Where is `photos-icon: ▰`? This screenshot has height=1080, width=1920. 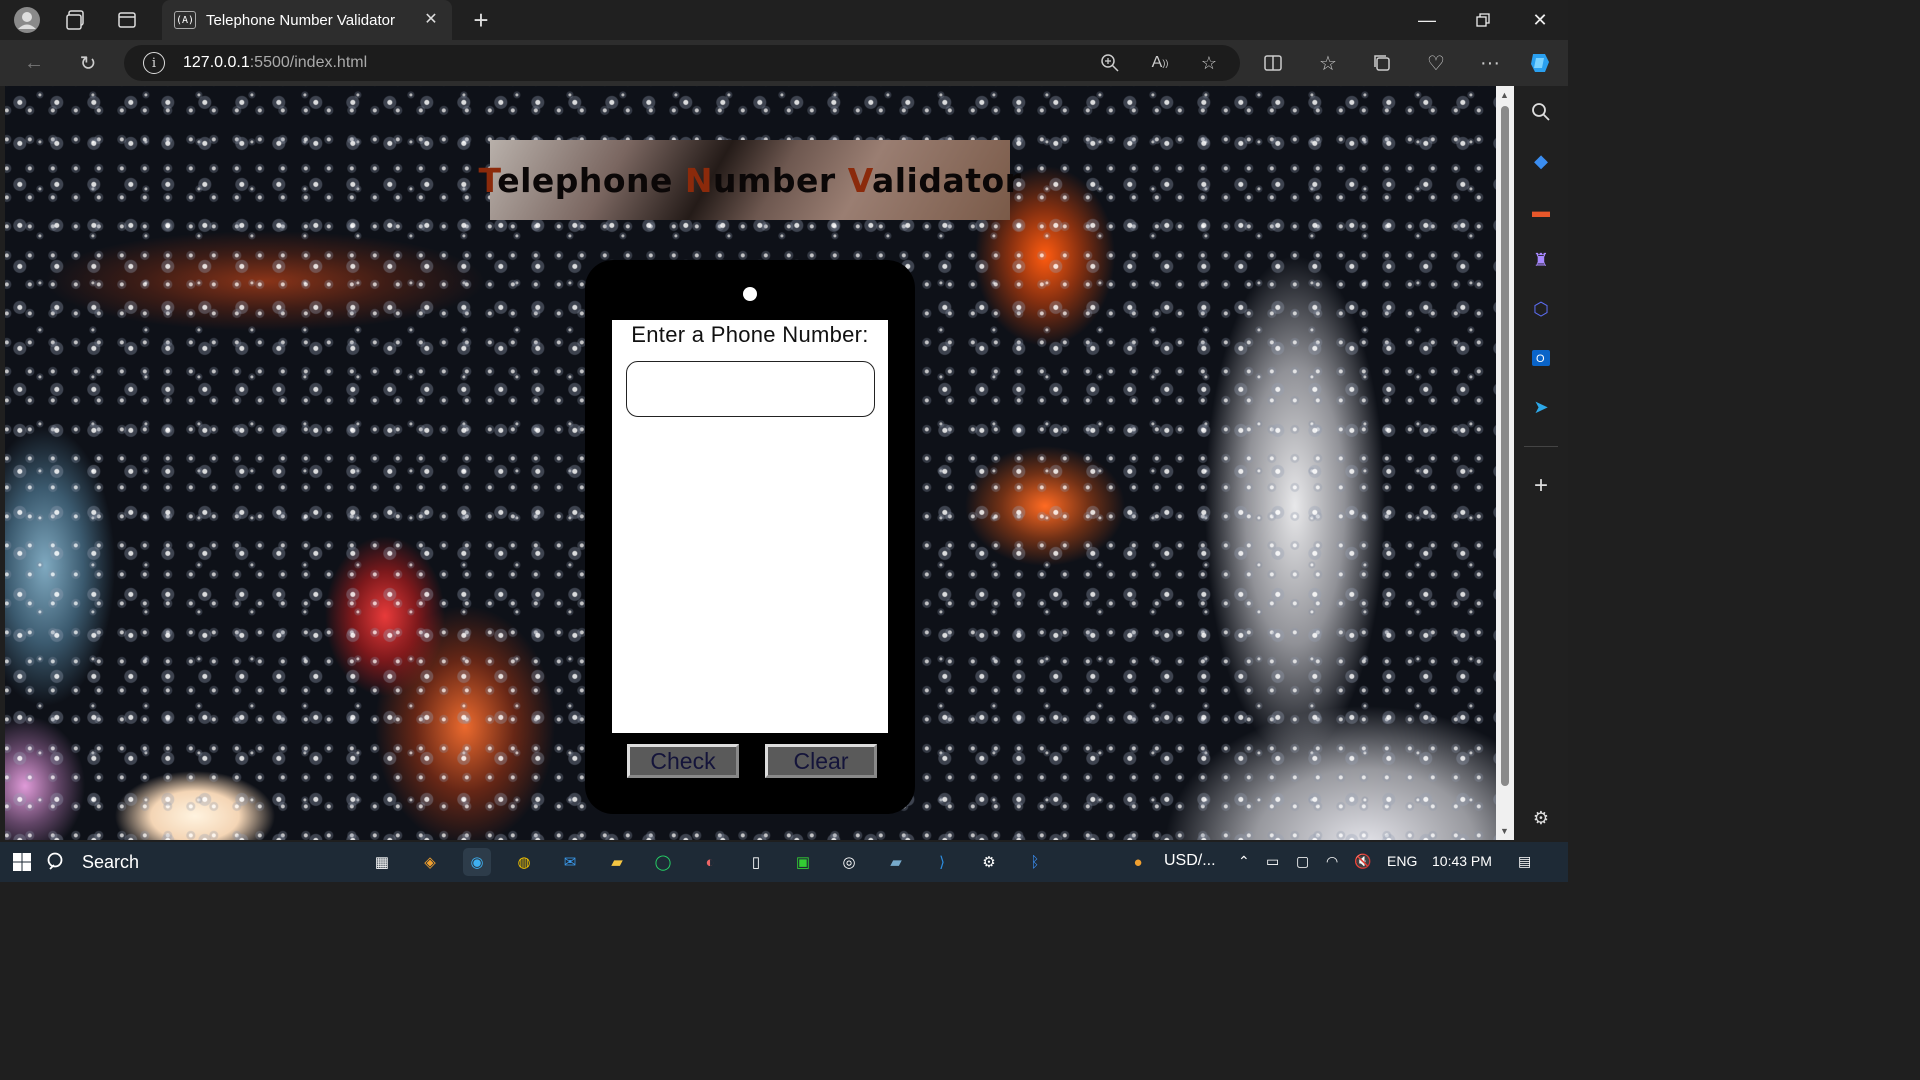 photos-icon: ▰ is located at coordinates (896, 862).